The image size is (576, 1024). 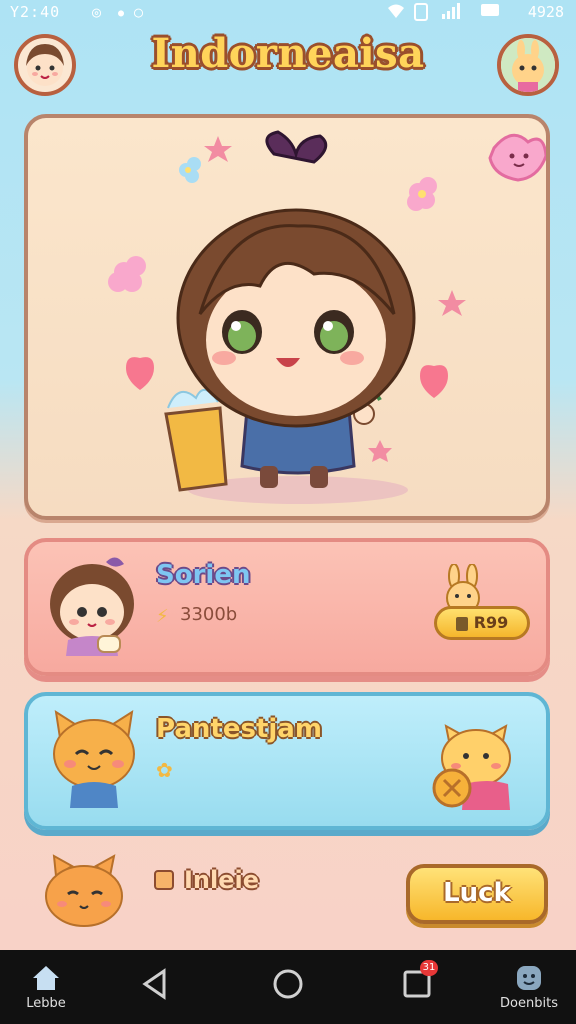 I want to click on camera-icon: ◎, so click(x=97, y=12).